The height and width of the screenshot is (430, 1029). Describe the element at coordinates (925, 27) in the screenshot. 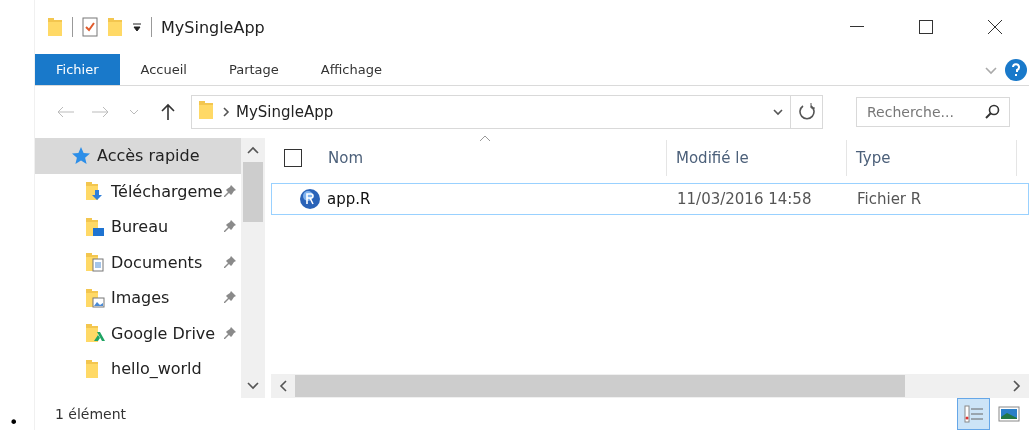

I see `maximize-icon` at that location.